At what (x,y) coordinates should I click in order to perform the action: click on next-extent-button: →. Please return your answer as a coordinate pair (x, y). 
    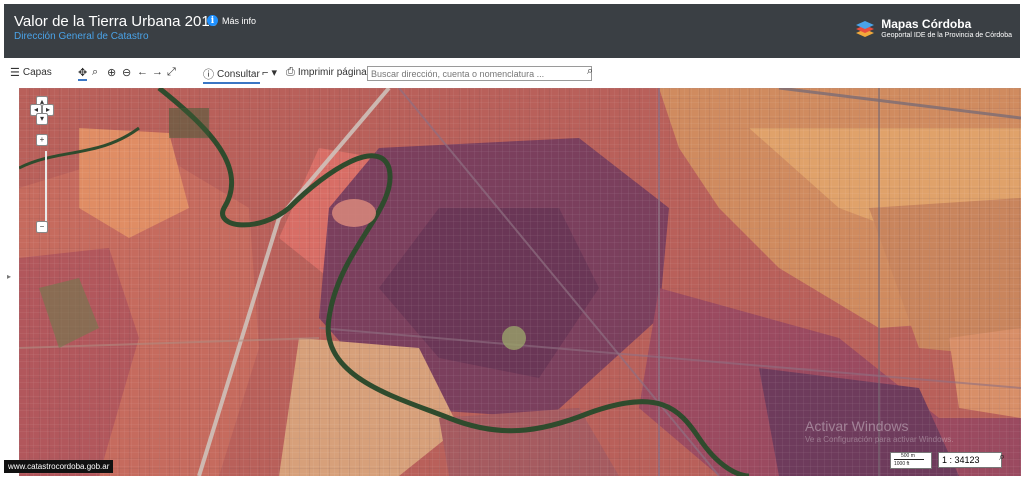
    Looking at the image, I should click on (157, 72).